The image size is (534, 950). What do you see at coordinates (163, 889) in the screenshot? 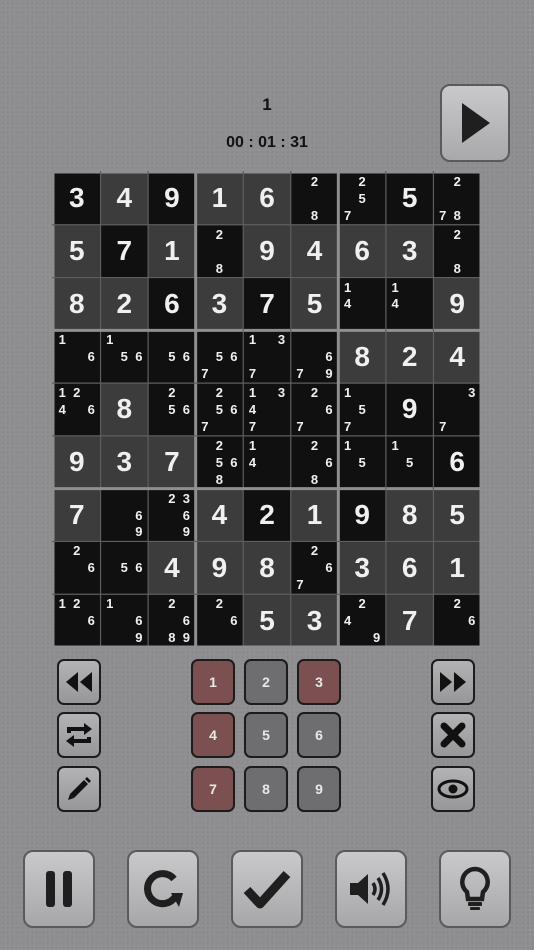
I see `restart-button` at bounding box center [163, 889].